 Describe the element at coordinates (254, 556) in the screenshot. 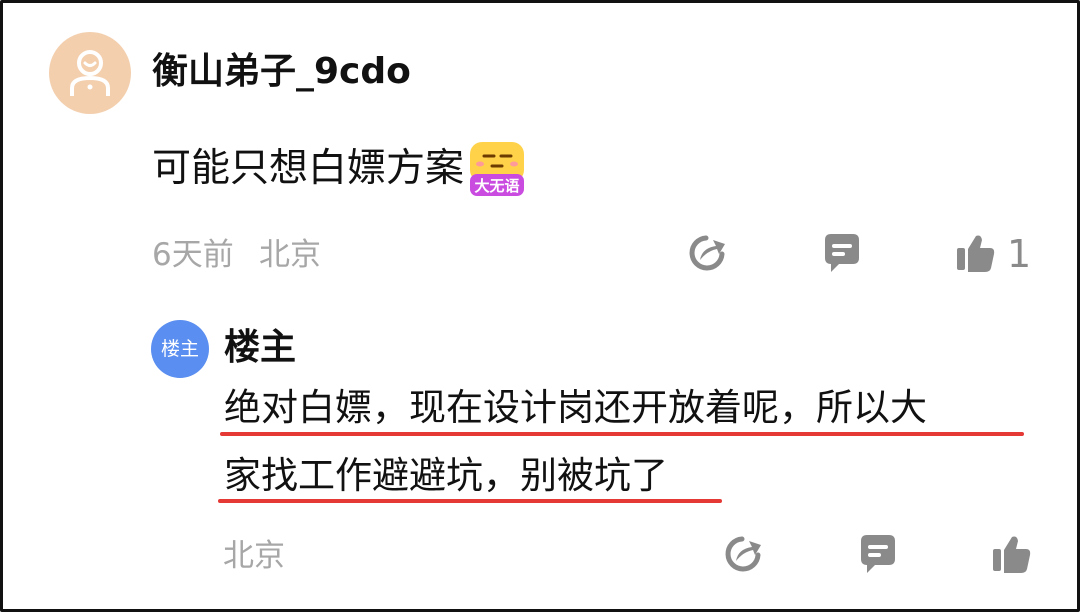

I see `reply-location: 北京` at that location.